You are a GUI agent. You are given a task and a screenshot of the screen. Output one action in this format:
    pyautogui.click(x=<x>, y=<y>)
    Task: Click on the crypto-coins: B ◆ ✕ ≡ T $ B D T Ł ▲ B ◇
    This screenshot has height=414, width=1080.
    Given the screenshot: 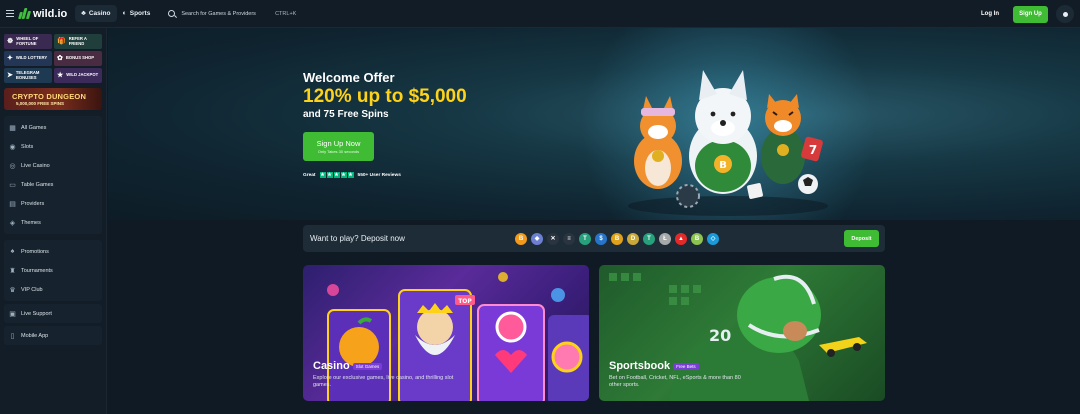 What is the action you would take?
    pyautogui.click(x=617, y=238)
    